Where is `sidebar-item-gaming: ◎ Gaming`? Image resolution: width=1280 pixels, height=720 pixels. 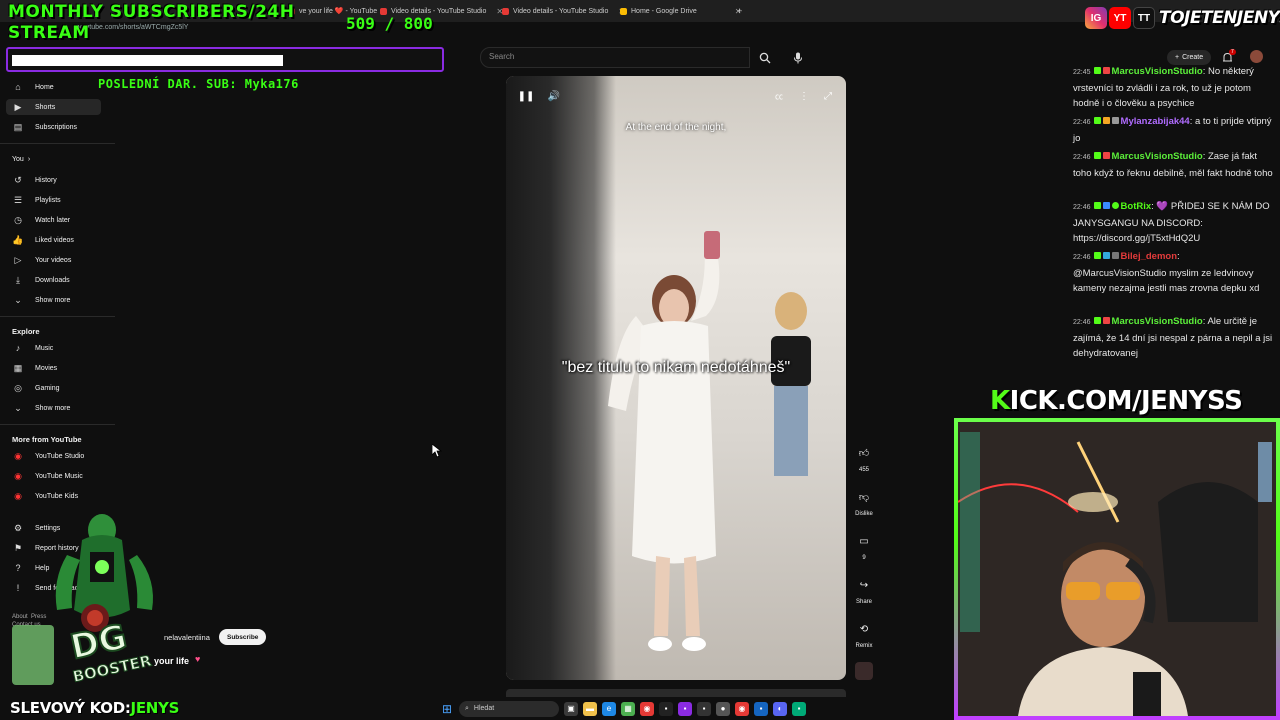 sidebar-item-gaming: ◎ Gaming is located at coordinates (35, 388).